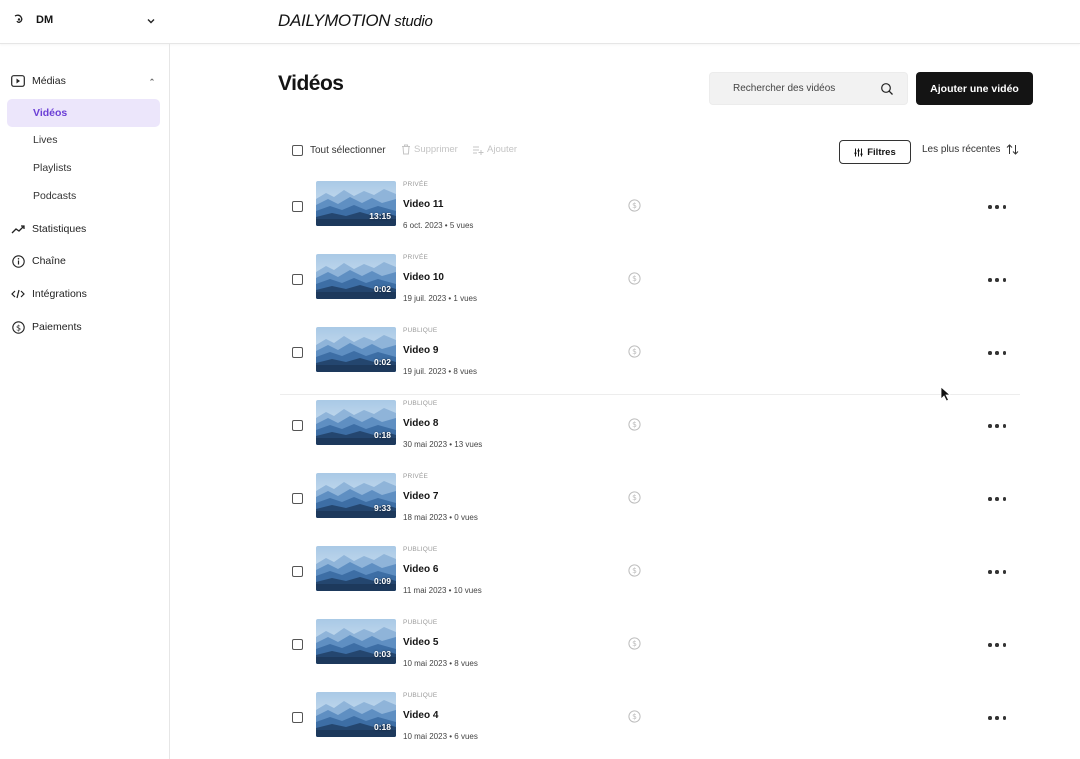  What do you see at coordinates (416, 257) in the screenshot?
I see `visibility-label: PRIVÉE` at bounding box center [416, 257].